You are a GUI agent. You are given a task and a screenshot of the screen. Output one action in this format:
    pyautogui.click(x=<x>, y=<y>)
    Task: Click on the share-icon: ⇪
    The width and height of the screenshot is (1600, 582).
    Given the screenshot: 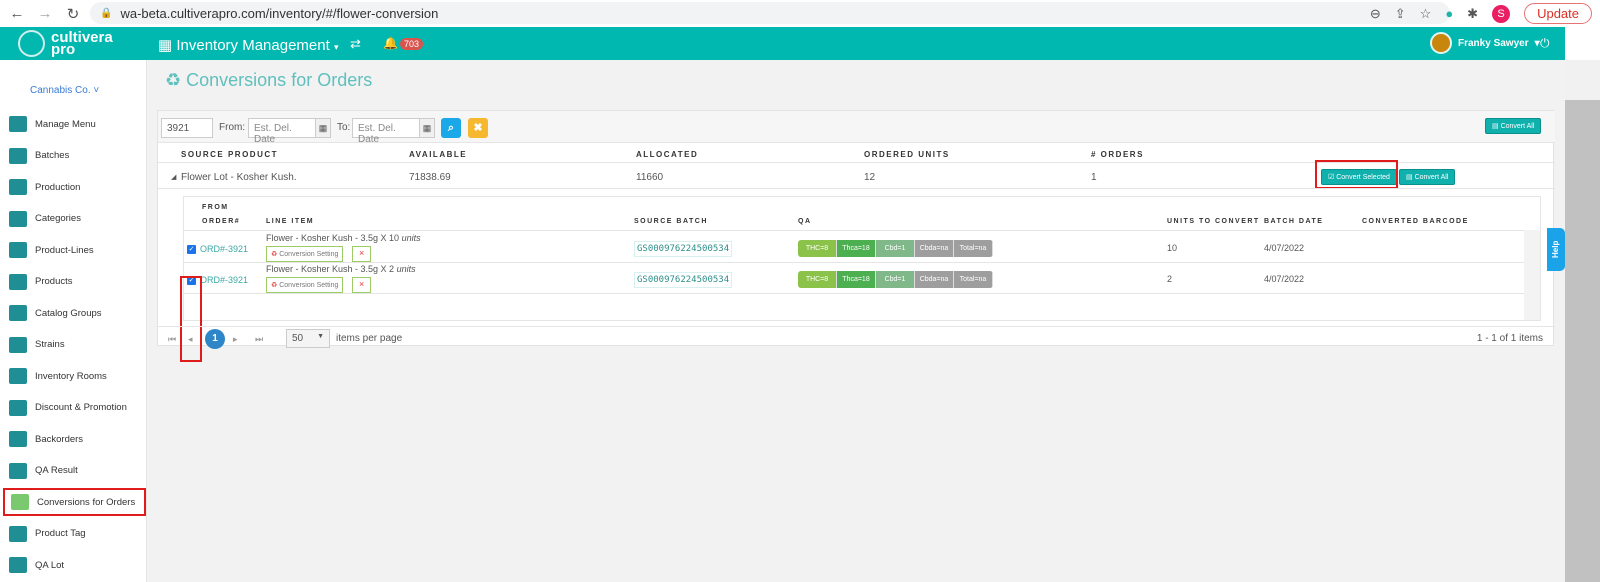 What is the action you would take?
    pyautogui.click(x=1400, y=14)
    